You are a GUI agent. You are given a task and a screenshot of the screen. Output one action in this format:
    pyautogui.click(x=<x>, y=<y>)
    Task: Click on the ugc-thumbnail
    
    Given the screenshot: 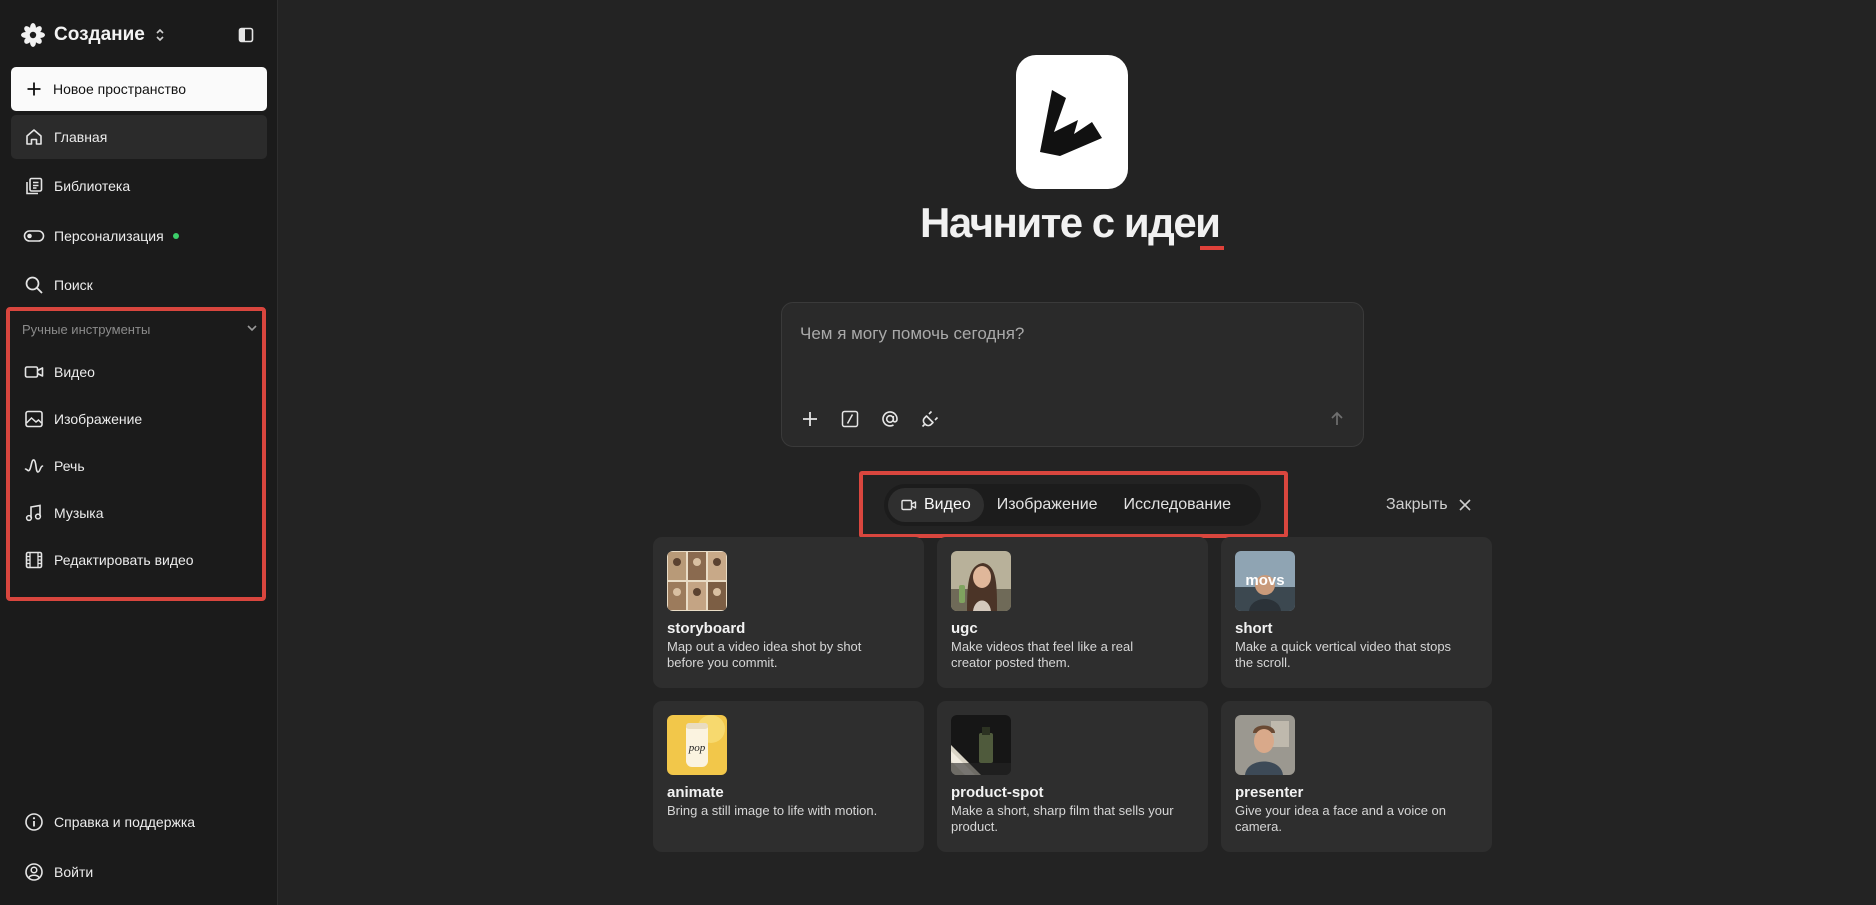 What is the action you would take?
    pyautogui.click(x=981, y=581)
    